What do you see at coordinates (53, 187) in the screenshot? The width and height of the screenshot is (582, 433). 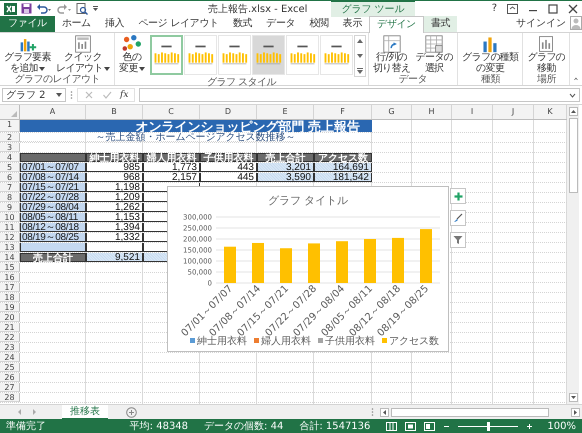 I see `table-cell: 07/15～07/21` at bounding box center [53, 187].